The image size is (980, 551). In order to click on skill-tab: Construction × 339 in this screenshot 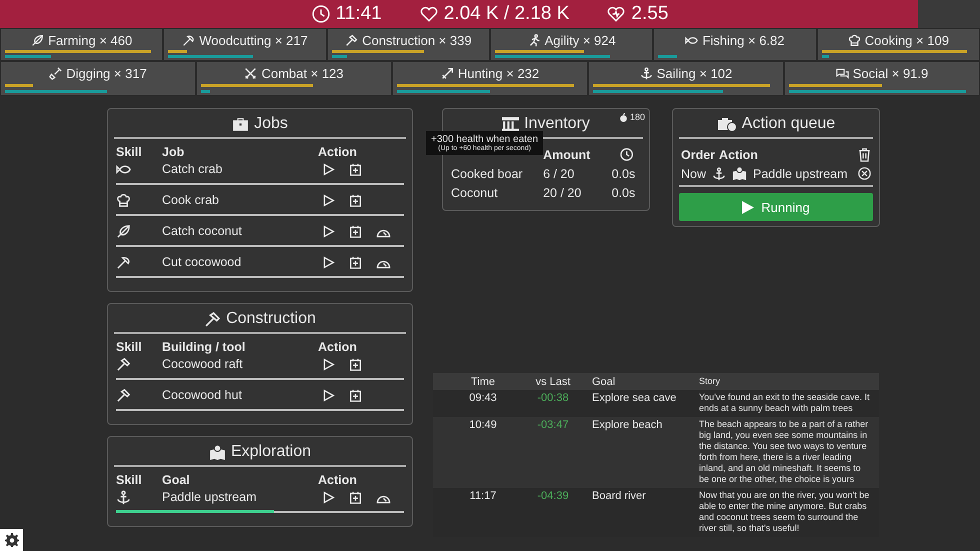, I will do `click(408, 44)`.